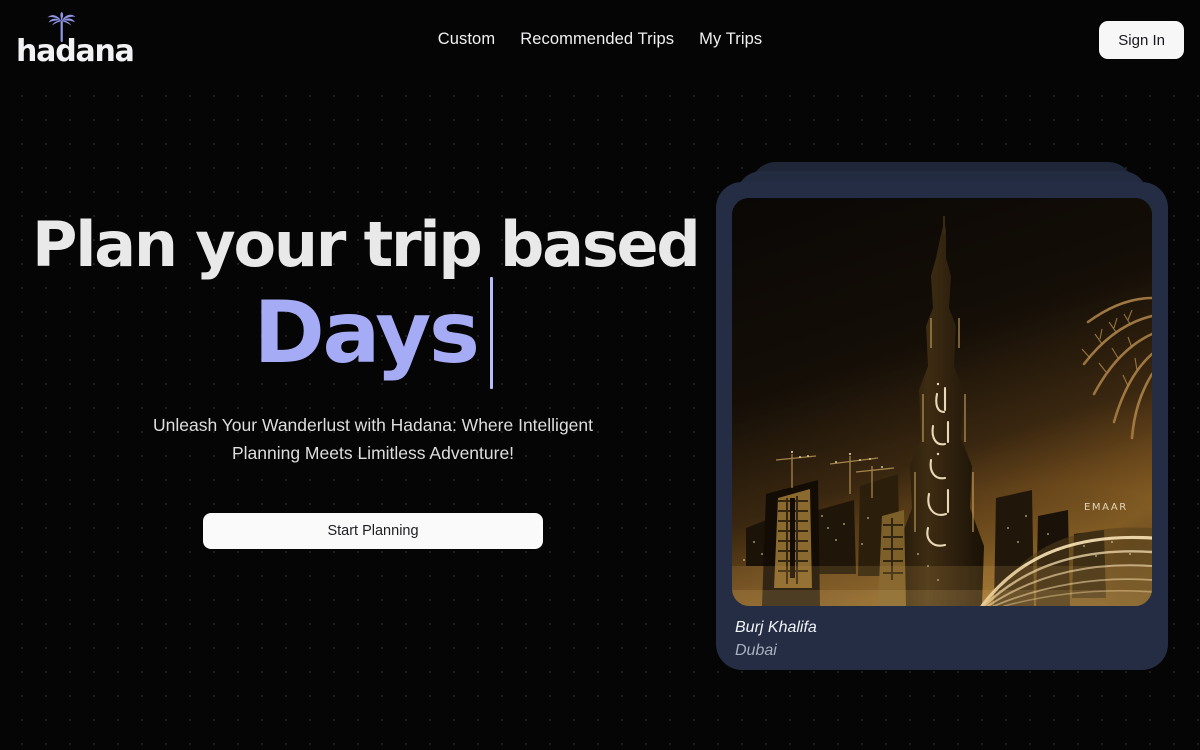 The image size is (1200, 750). I want to click on destination-meta: Burj Khalifa Dubai, so click(942, 639).